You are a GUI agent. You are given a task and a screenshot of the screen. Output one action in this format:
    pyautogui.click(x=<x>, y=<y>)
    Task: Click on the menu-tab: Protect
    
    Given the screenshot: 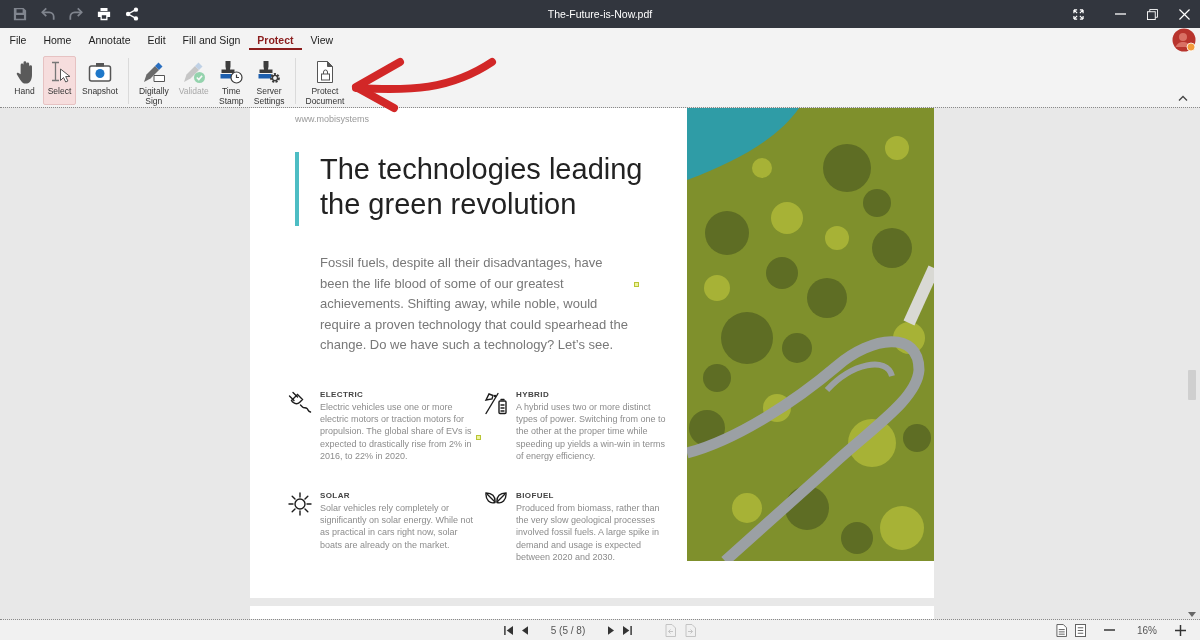 What is the action you would take?
    pyautogui.click(x=275, y=41)
    